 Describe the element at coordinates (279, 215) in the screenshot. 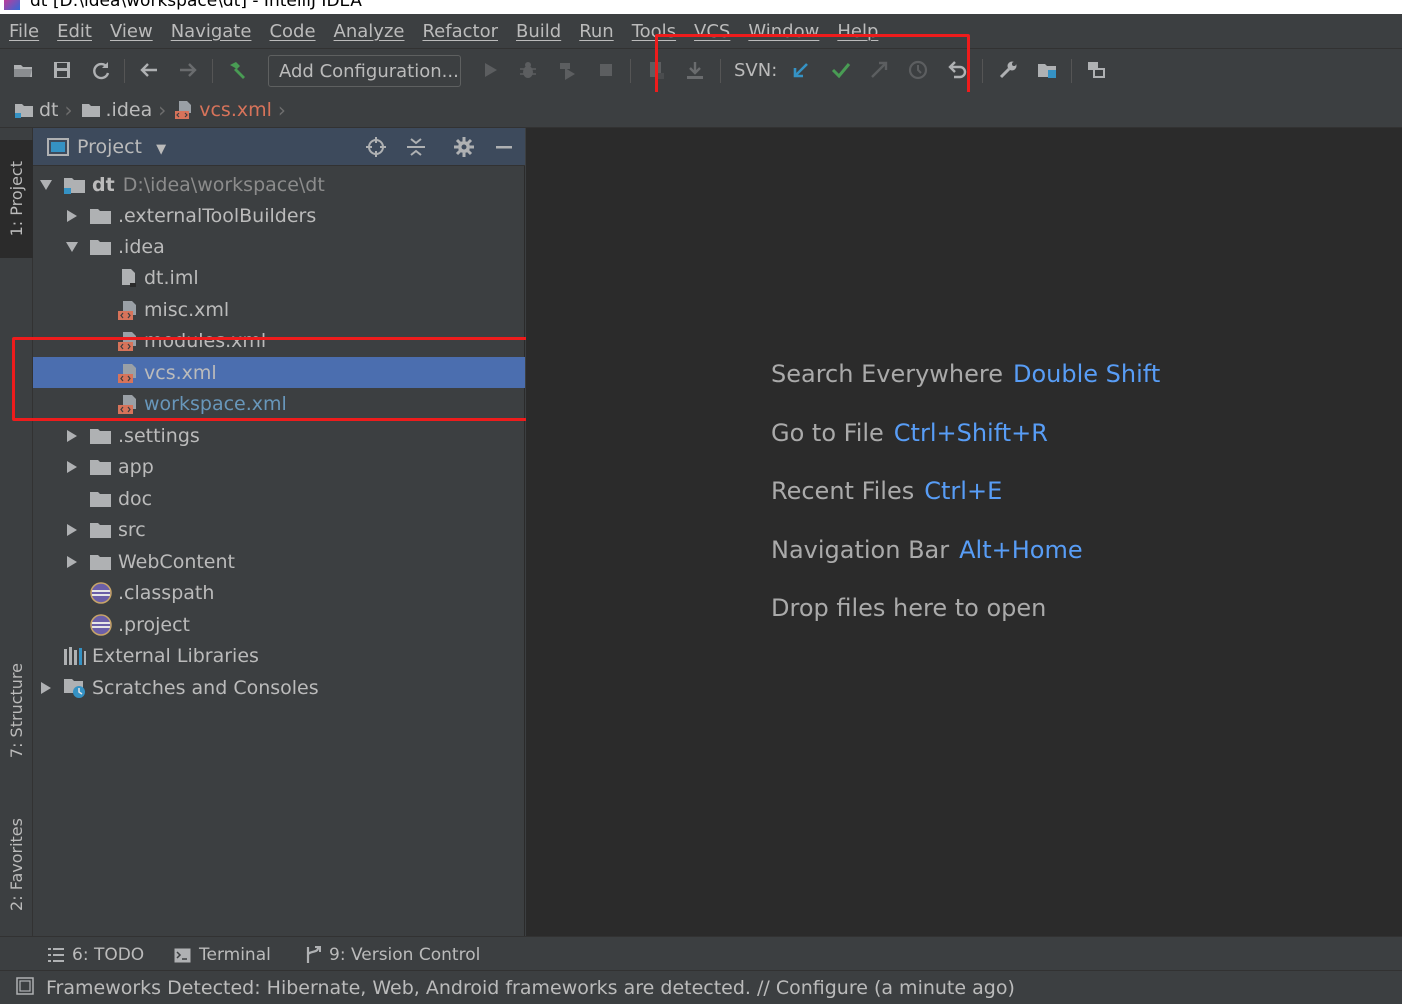

I see `tree-item-externaltoolbuilders: .externalToolBuilders` at that location.